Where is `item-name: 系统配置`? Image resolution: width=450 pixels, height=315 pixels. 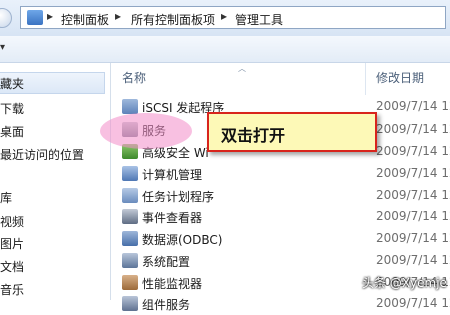
item-name: 系统配置 is located at coordinates (166, 262).